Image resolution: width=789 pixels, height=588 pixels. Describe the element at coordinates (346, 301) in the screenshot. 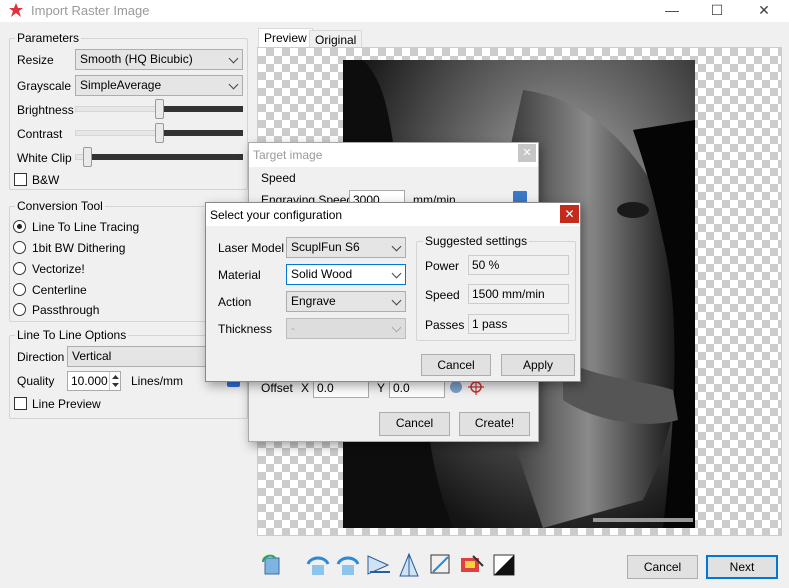

I see `action-select: Engrave` at that location.